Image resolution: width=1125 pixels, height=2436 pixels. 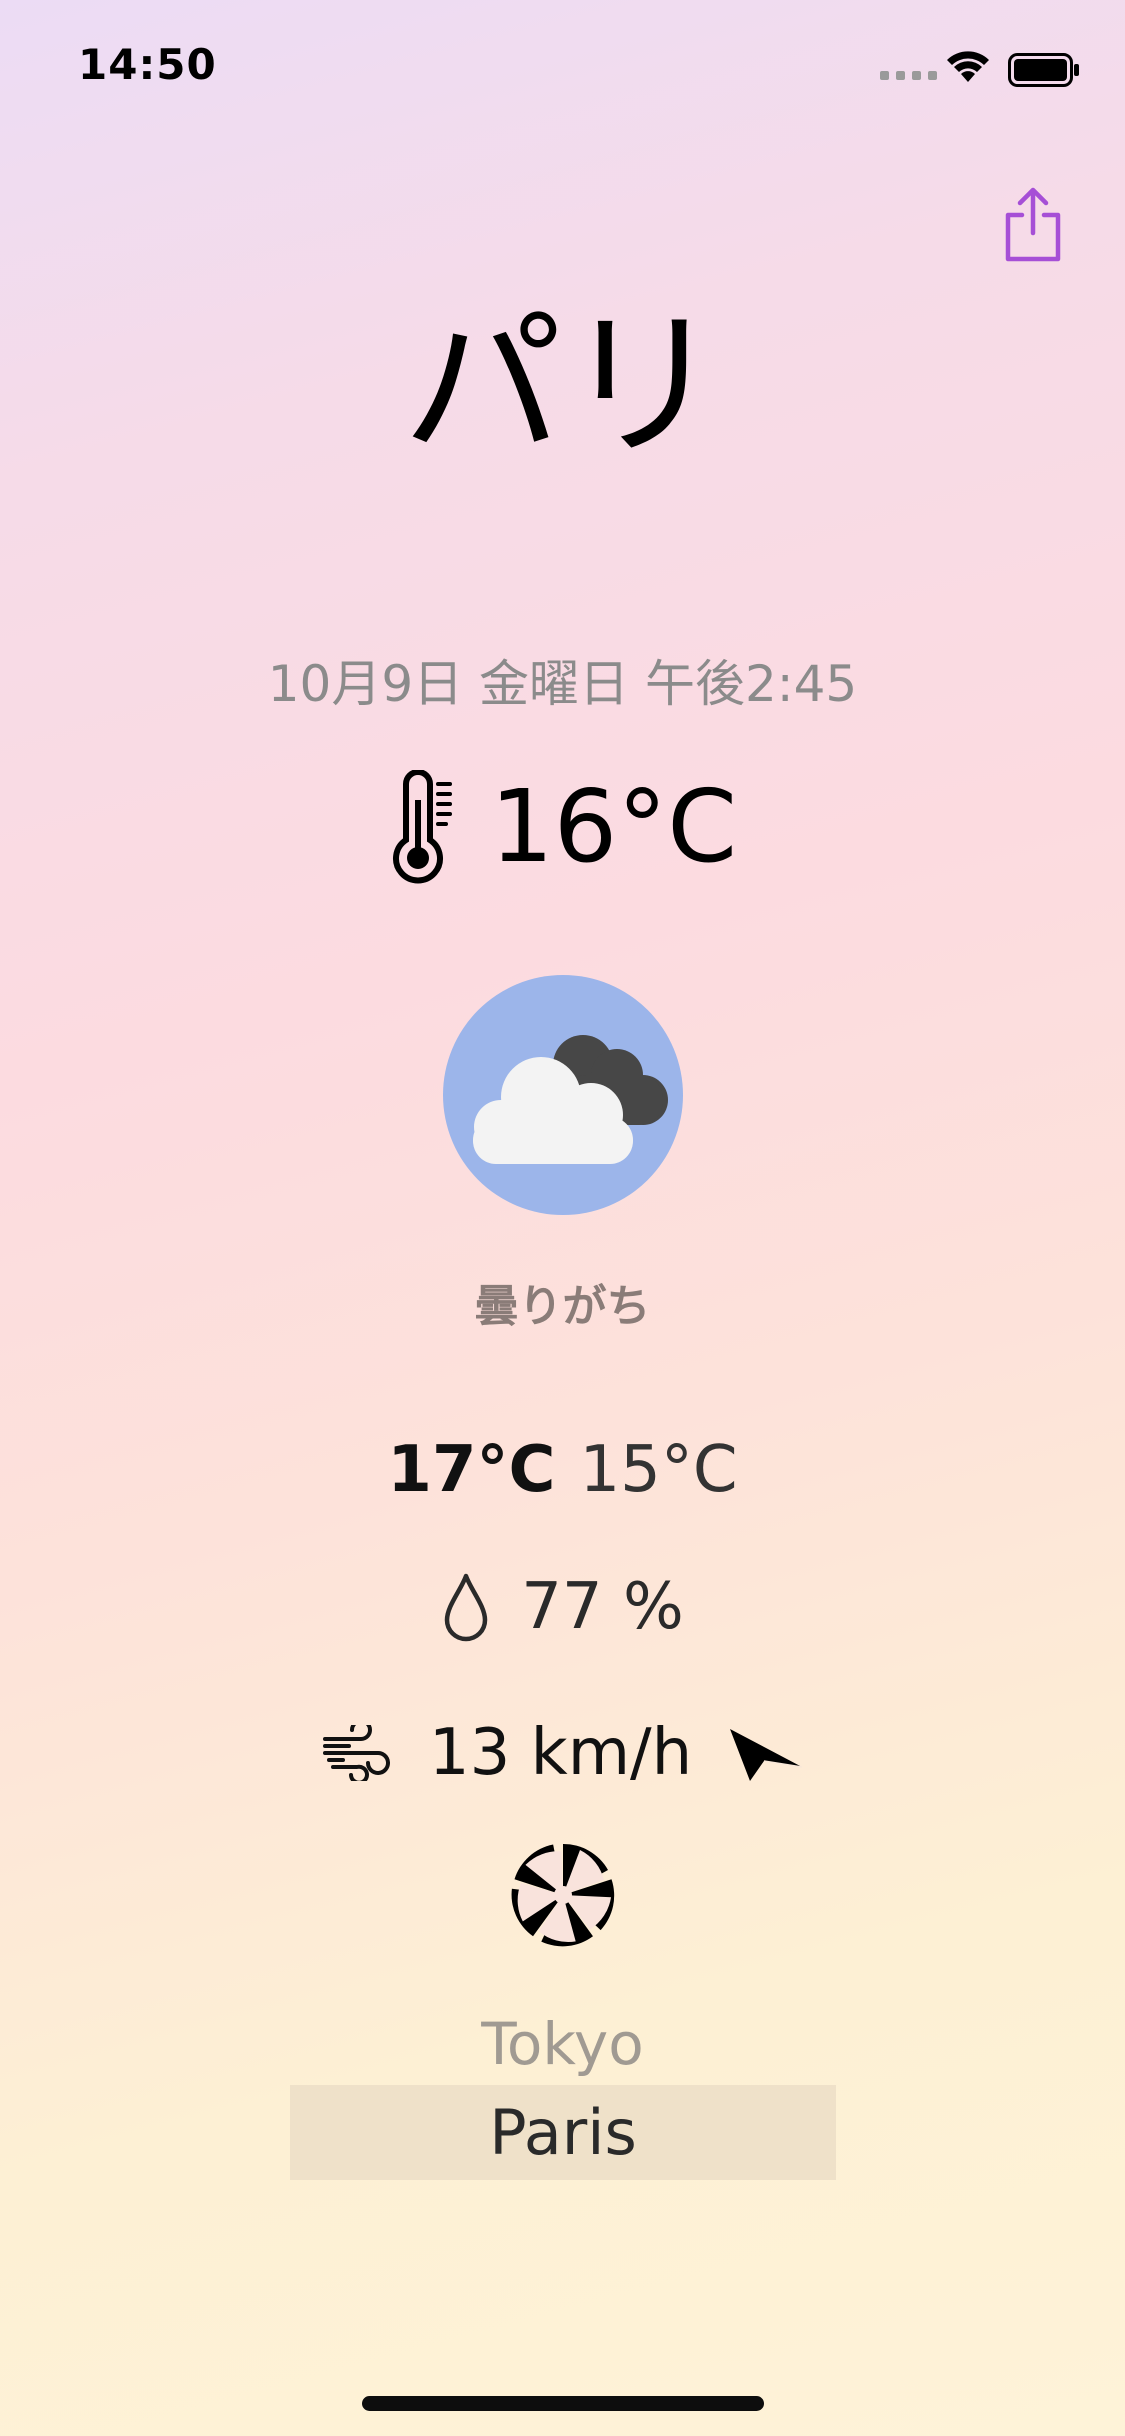 I want to click on cellular-signal-icon, so click(x=908, y=75).